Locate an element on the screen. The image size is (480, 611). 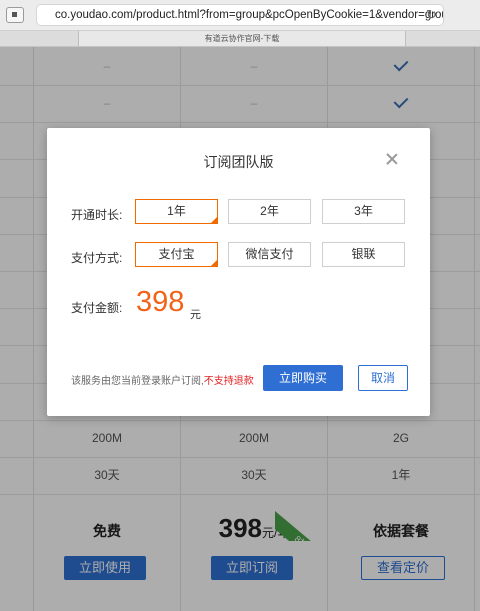
payment-option-alipay: 支付宝 is located at coordinates (176, 254).